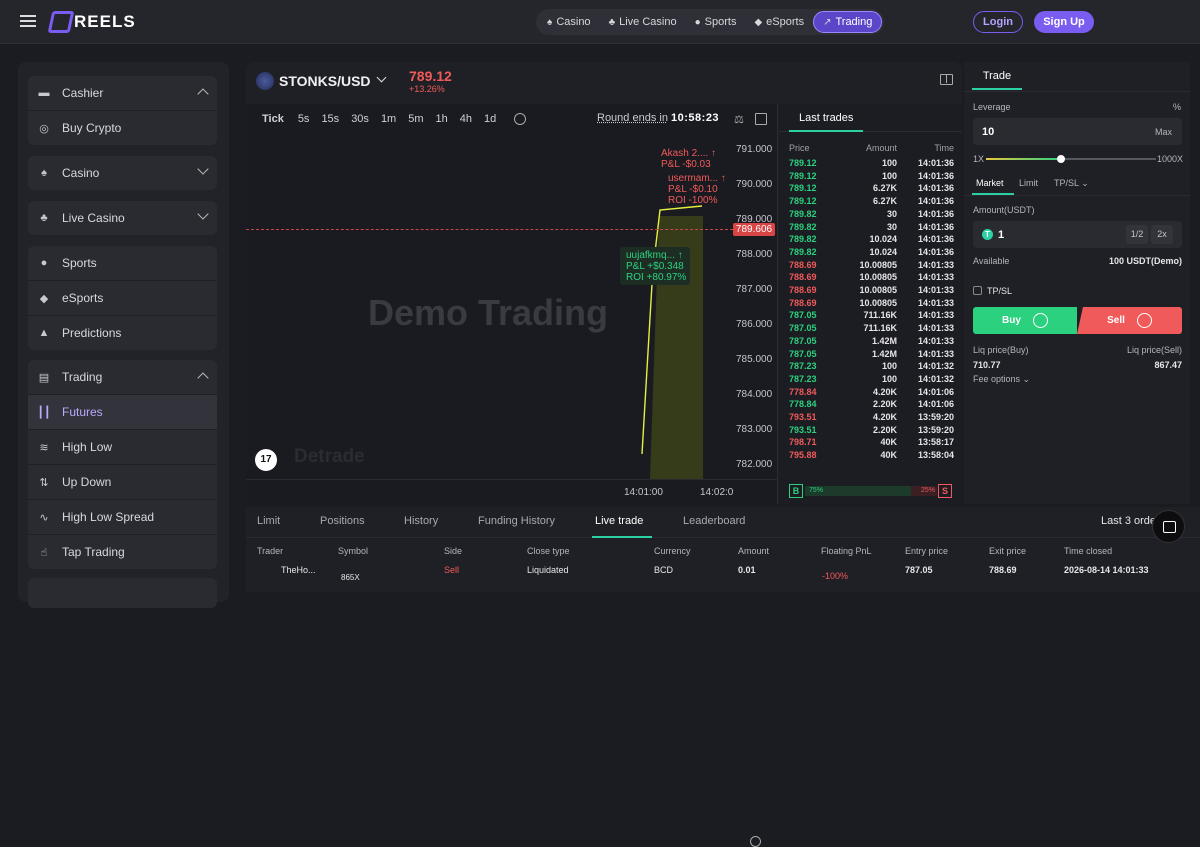  I want to click on sidebar-group-cashier: ▬ Cashier ◎ Buy Crypto, so click(122, 110).